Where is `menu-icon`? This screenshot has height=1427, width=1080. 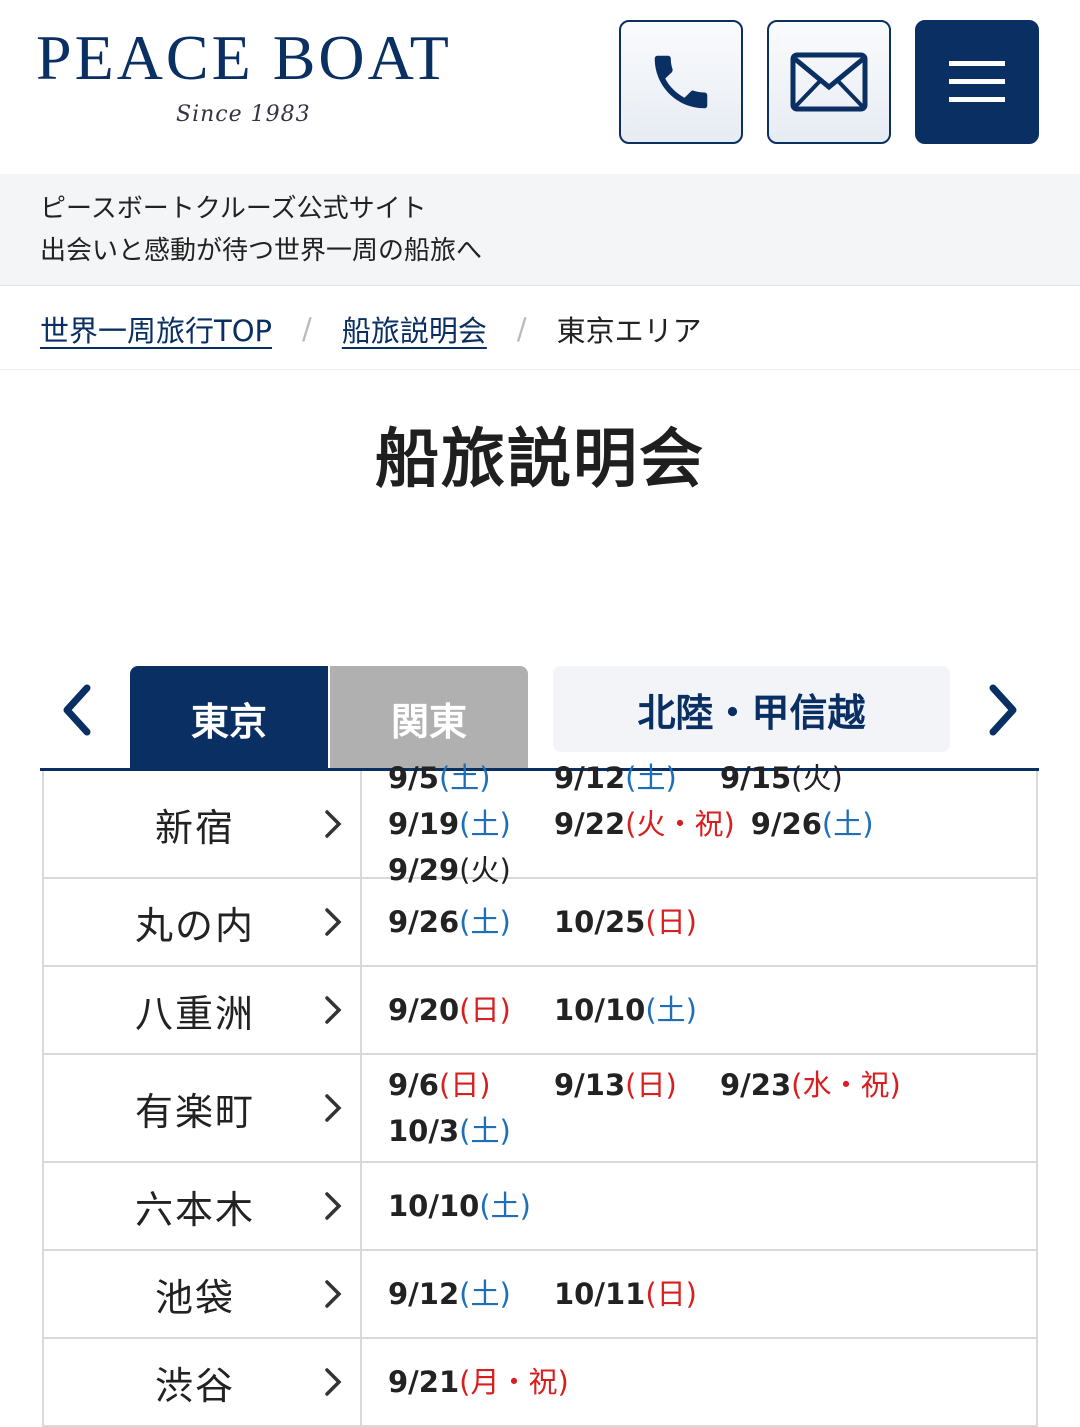
menu-icon is located at coordinates (977, 81).